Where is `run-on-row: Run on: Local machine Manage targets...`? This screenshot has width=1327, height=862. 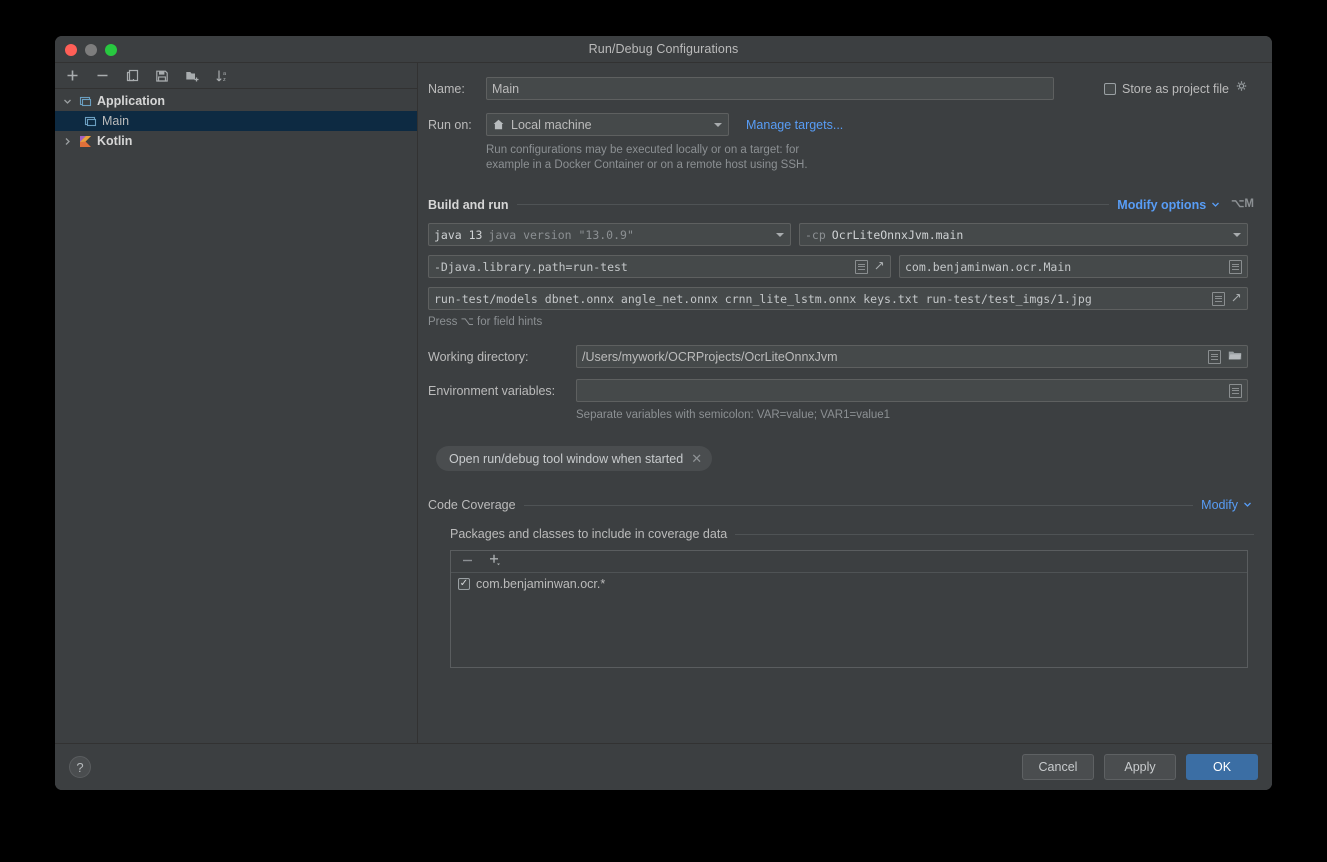
run-on-row: Run on: Local machine Manage targets... is located at coordinates (841, 124).